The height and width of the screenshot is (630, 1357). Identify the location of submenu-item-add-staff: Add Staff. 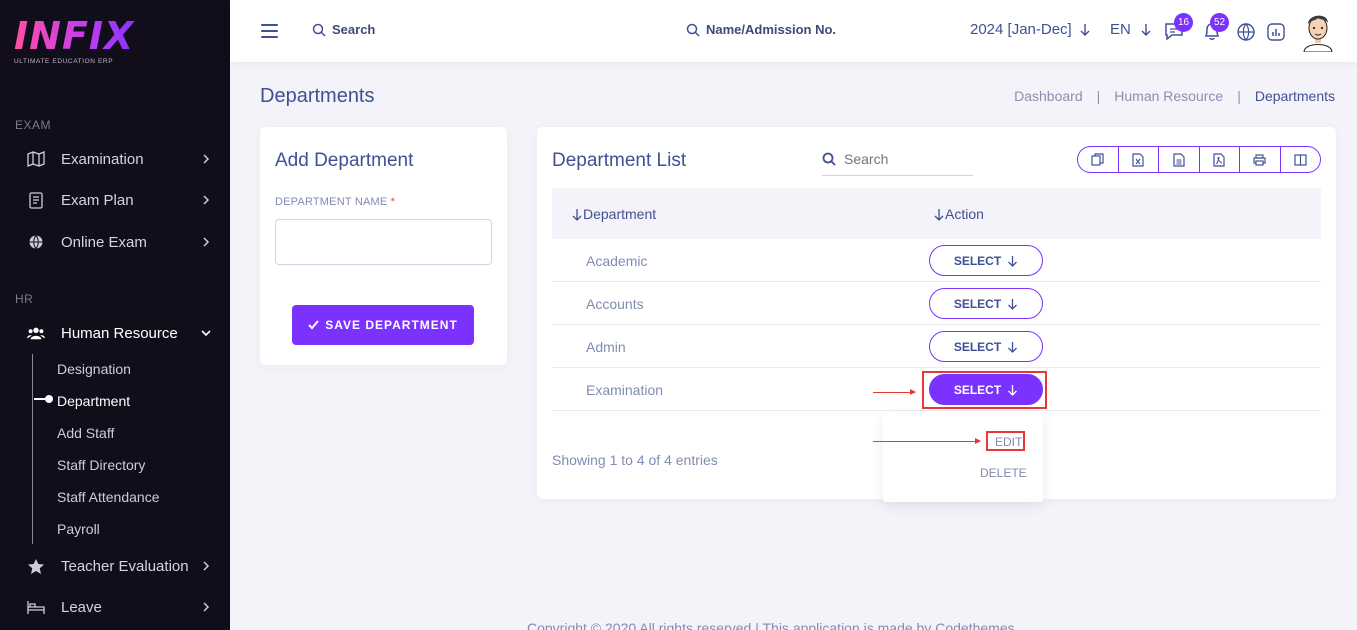
(85, 433).